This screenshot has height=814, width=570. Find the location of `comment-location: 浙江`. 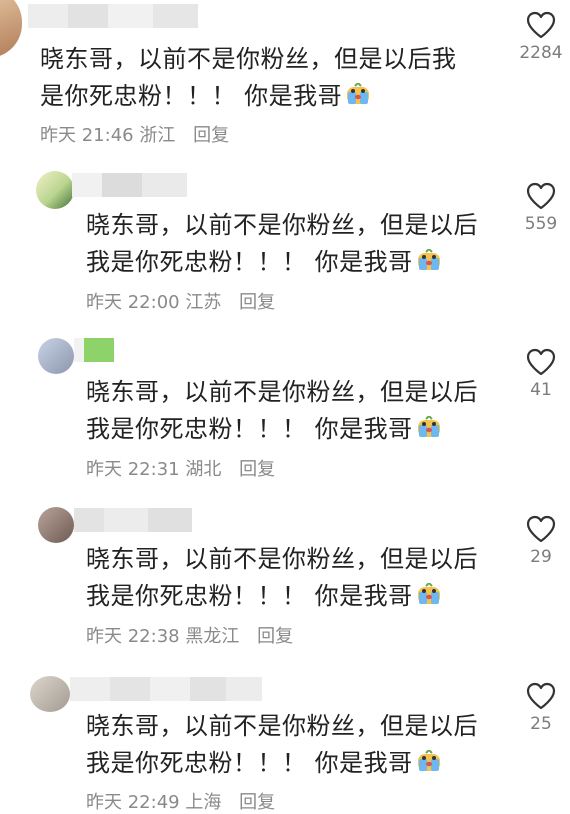

comment-location: 浙江 is located at coordinates (157, 135).